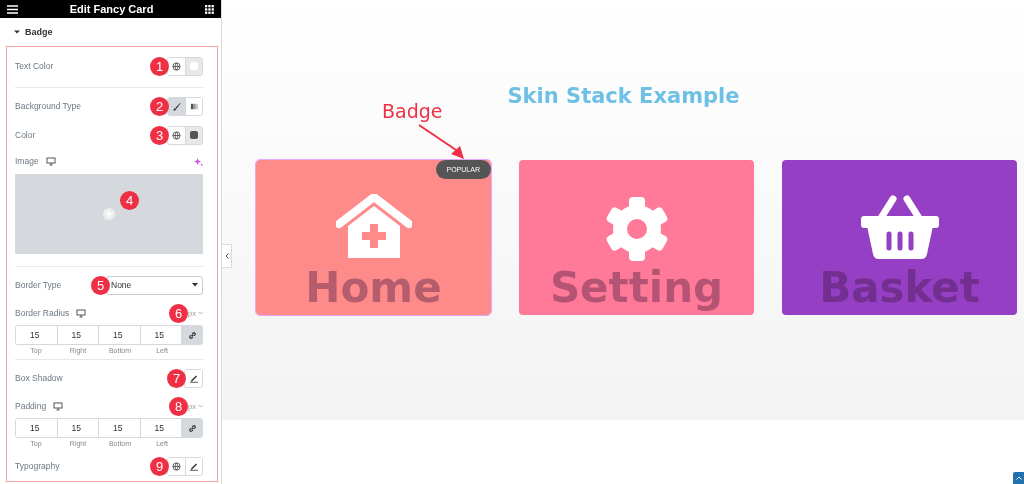 The width and height of the screenshot is (1024, 484). What do you see at coordinates (111, 9) in the screenshot?
I see `panel-title: Edit Fancy Card` at bounding box center [111, 9].